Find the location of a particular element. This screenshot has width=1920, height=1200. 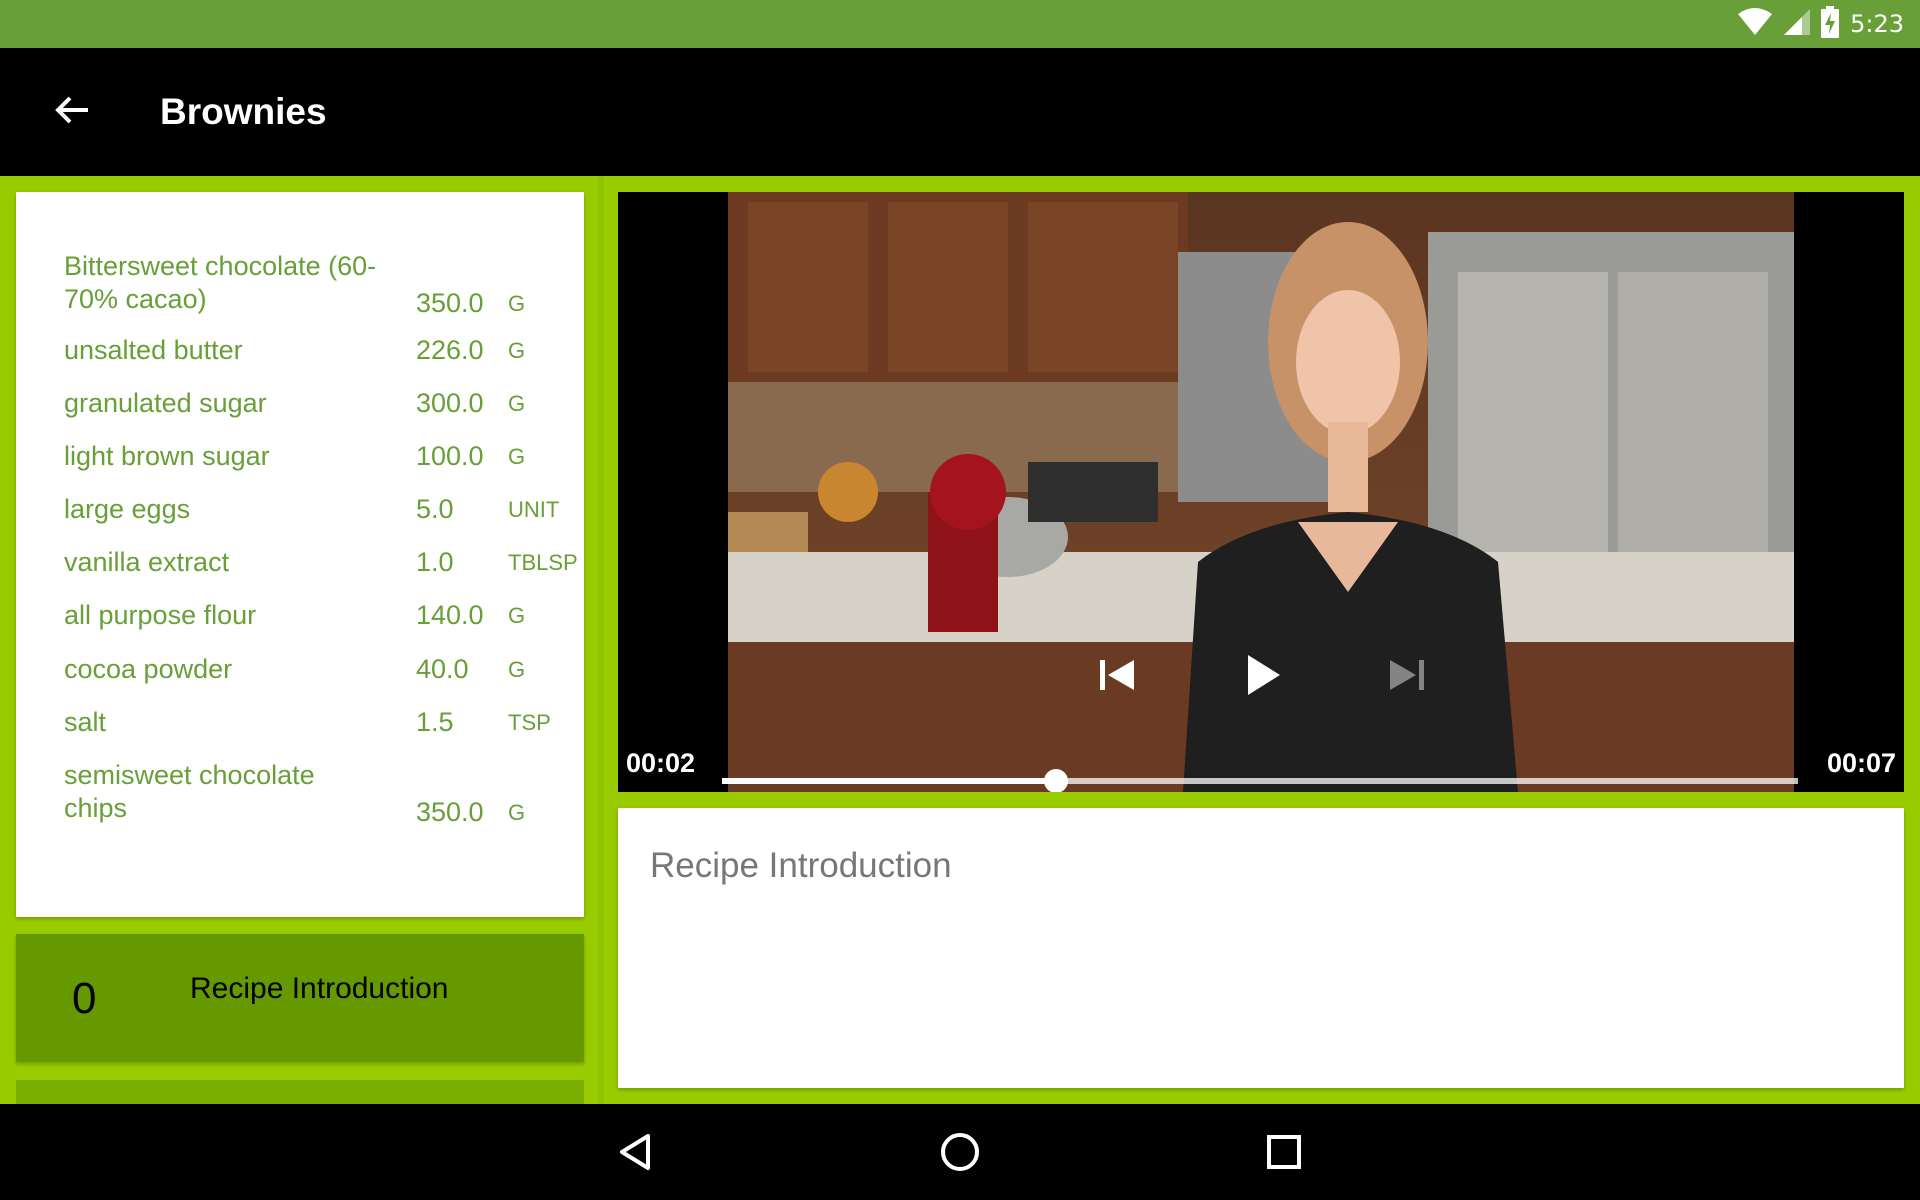

ingredient-name: large eggs is located at coordinates (127, 509).